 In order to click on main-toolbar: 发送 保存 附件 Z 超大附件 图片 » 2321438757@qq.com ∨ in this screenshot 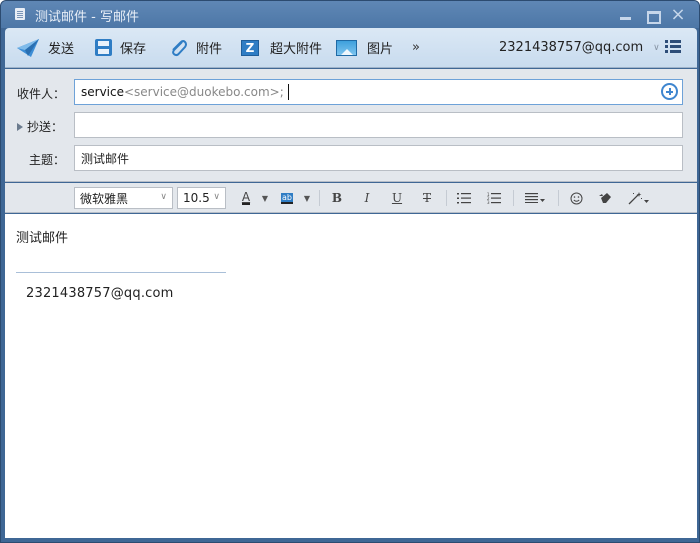, I will do `click(351, 48)`.